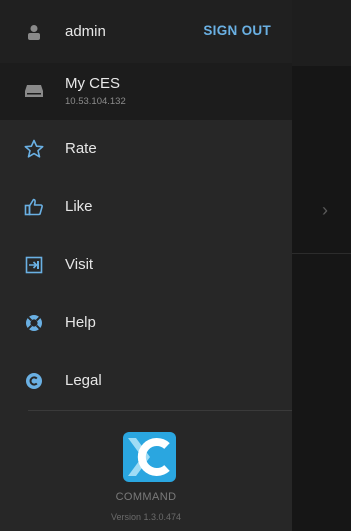 The height and width of the screenshot is (531, 351). Describe the element at coordinates (146, 381) in the screenshot. I see `menu-item-legal: Legal` at that location.